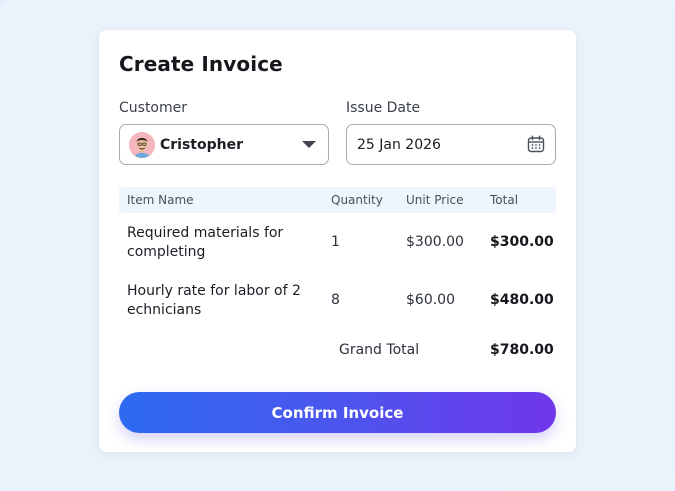 The image size is (675, 491). I want to click on item-name-cell: Required materials for completing, so click(205, 242).